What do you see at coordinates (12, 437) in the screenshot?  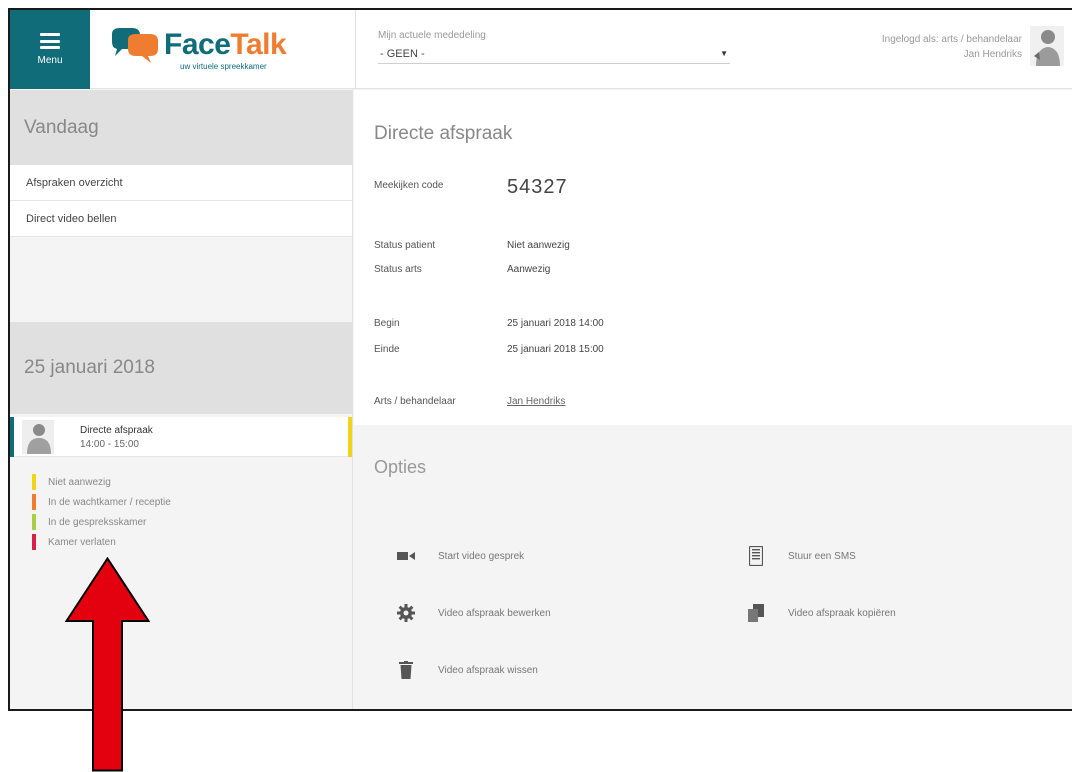 I see `selected-indicator` at bounding box center [12, 437].